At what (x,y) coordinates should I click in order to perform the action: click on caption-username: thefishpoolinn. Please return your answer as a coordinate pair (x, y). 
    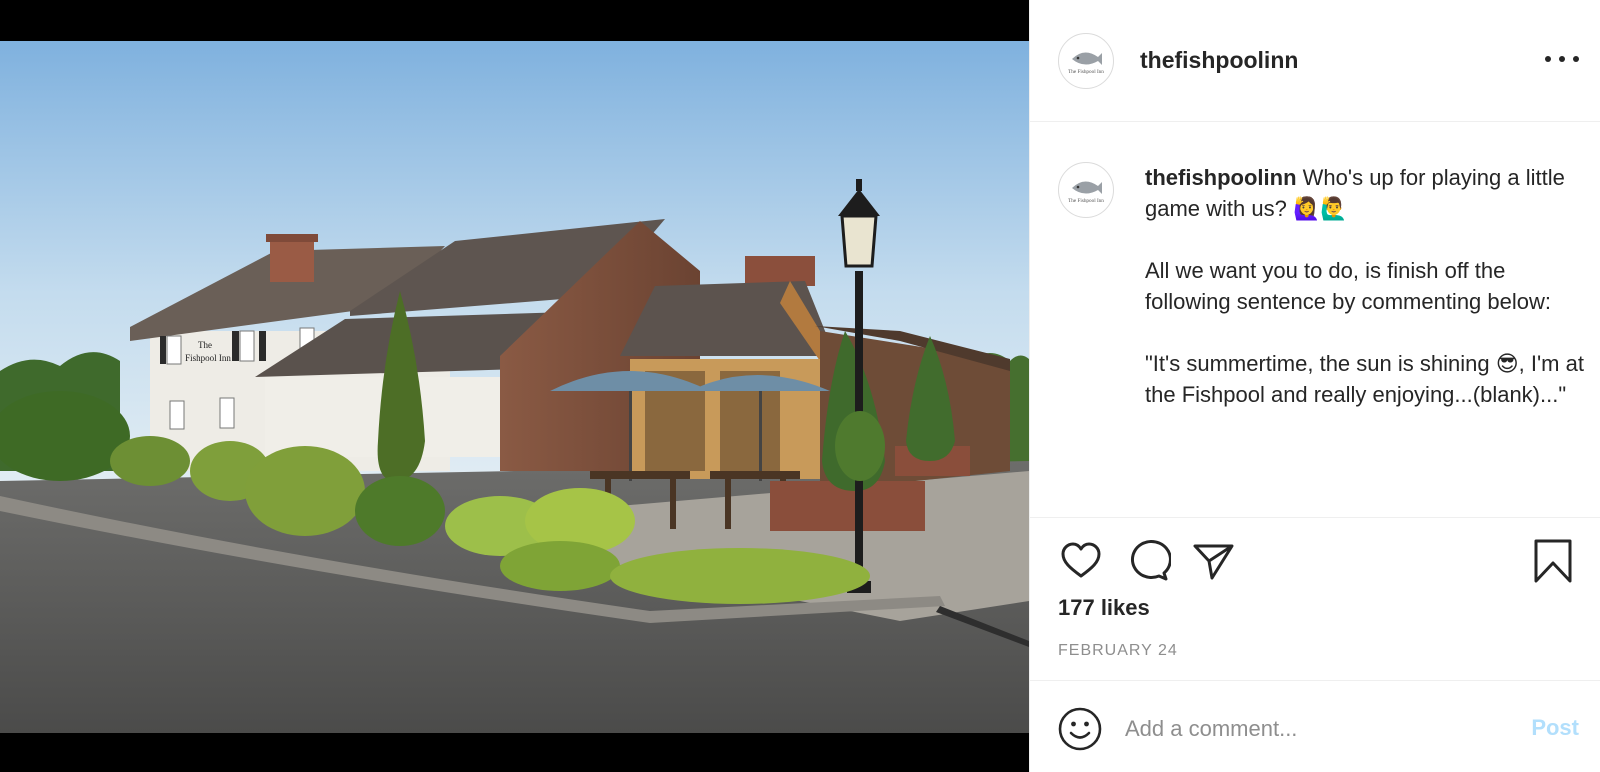
    Looking at the image, I should click on (1221, 177).